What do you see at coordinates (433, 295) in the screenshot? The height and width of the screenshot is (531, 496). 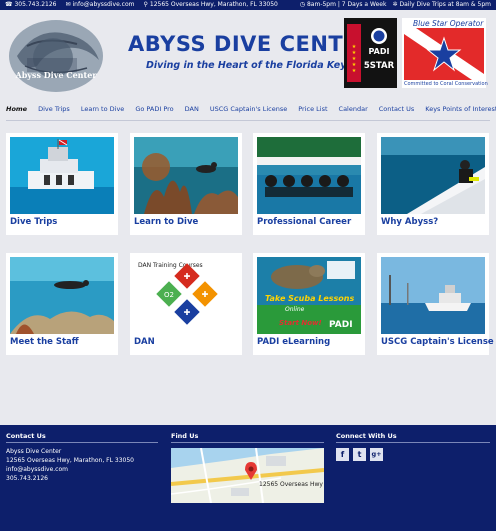 I see `uscg-license-image` at bounding box center [433, 295].